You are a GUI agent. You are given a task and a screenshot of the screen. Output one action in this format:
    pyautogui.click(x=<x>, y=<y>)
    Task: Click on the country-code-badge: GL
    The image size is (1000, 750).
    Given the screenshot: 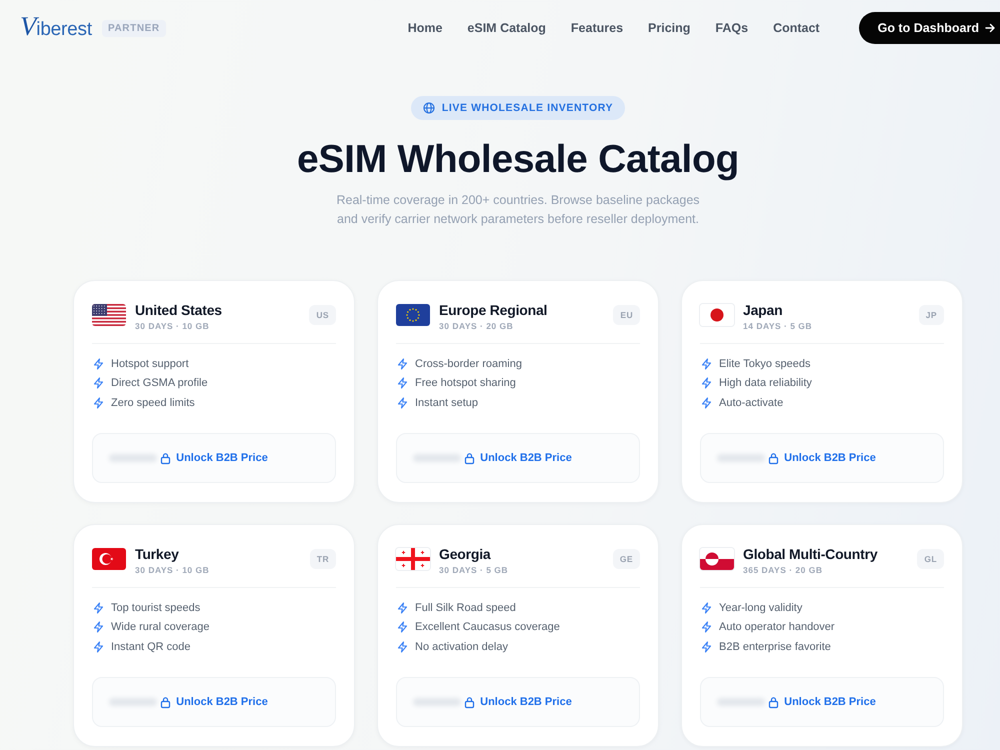 What is the action you would take?
    pyautogui.click(x=930, y=559)
    